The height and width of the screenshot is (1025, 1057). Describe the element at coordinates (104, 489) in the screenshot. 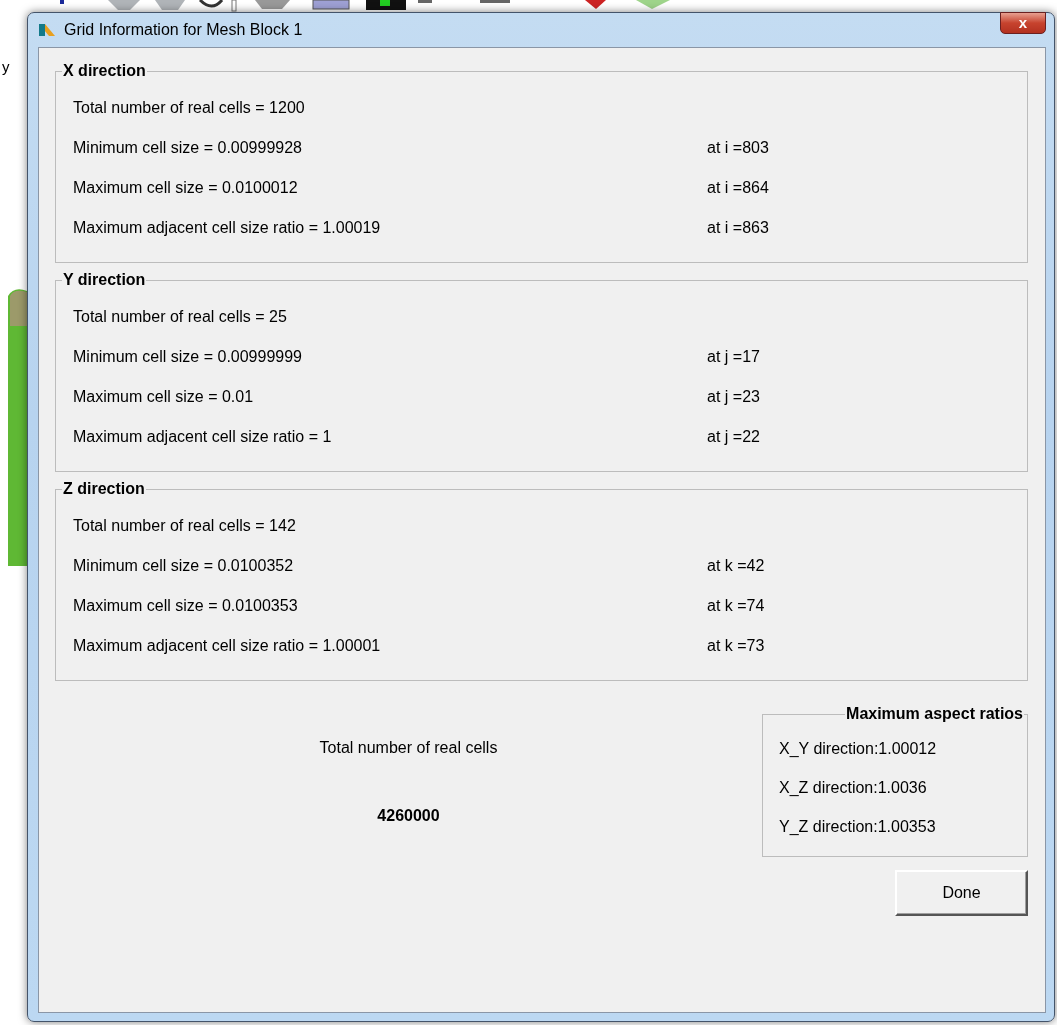

I see `group-title: Z direction` at that location.